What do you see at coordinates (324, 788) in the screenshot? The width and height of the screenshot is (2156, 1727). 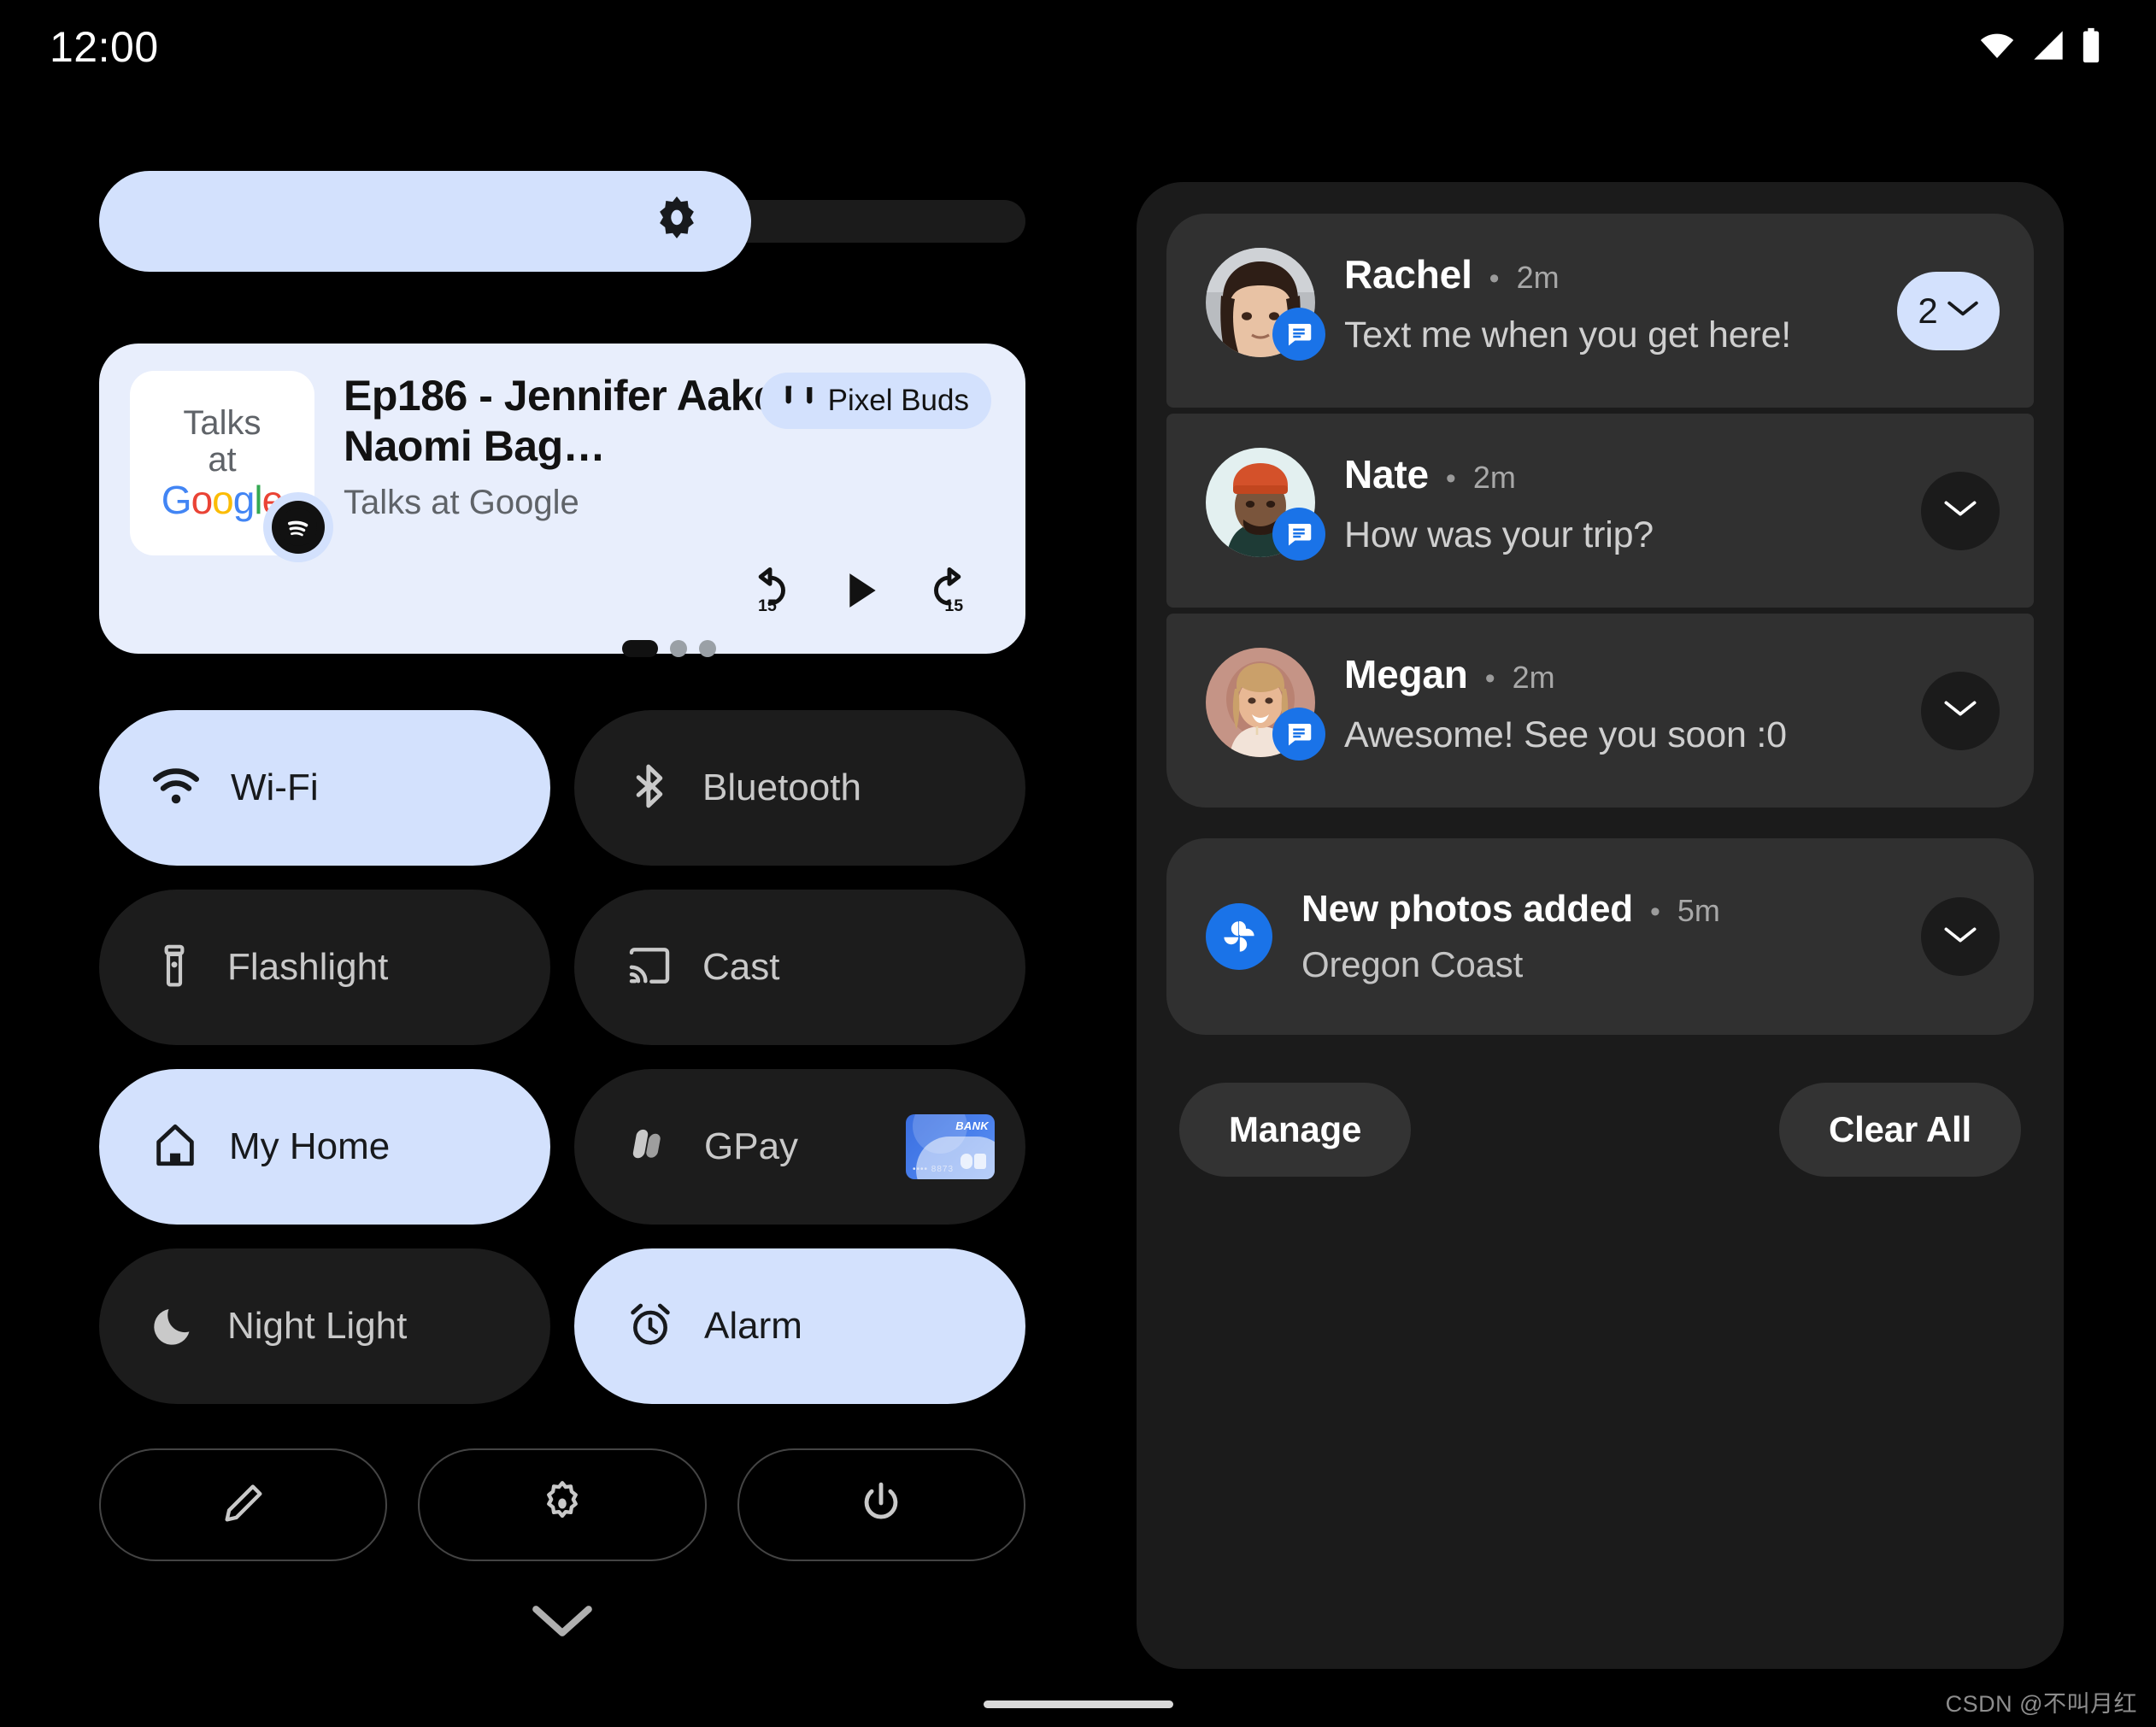 I see `tile-wifi: Wi-Fi` at bounding box center [324, 788].